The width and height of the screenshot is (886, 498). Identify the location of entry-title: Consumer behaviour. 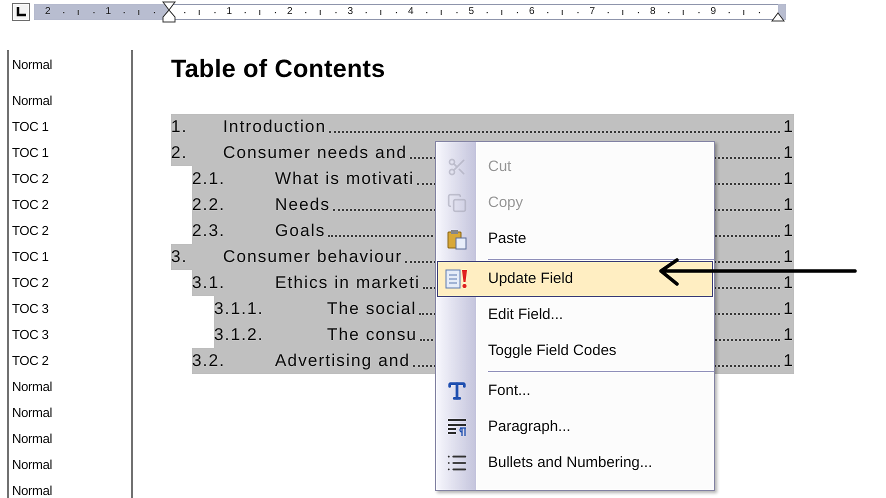
(312, 257).